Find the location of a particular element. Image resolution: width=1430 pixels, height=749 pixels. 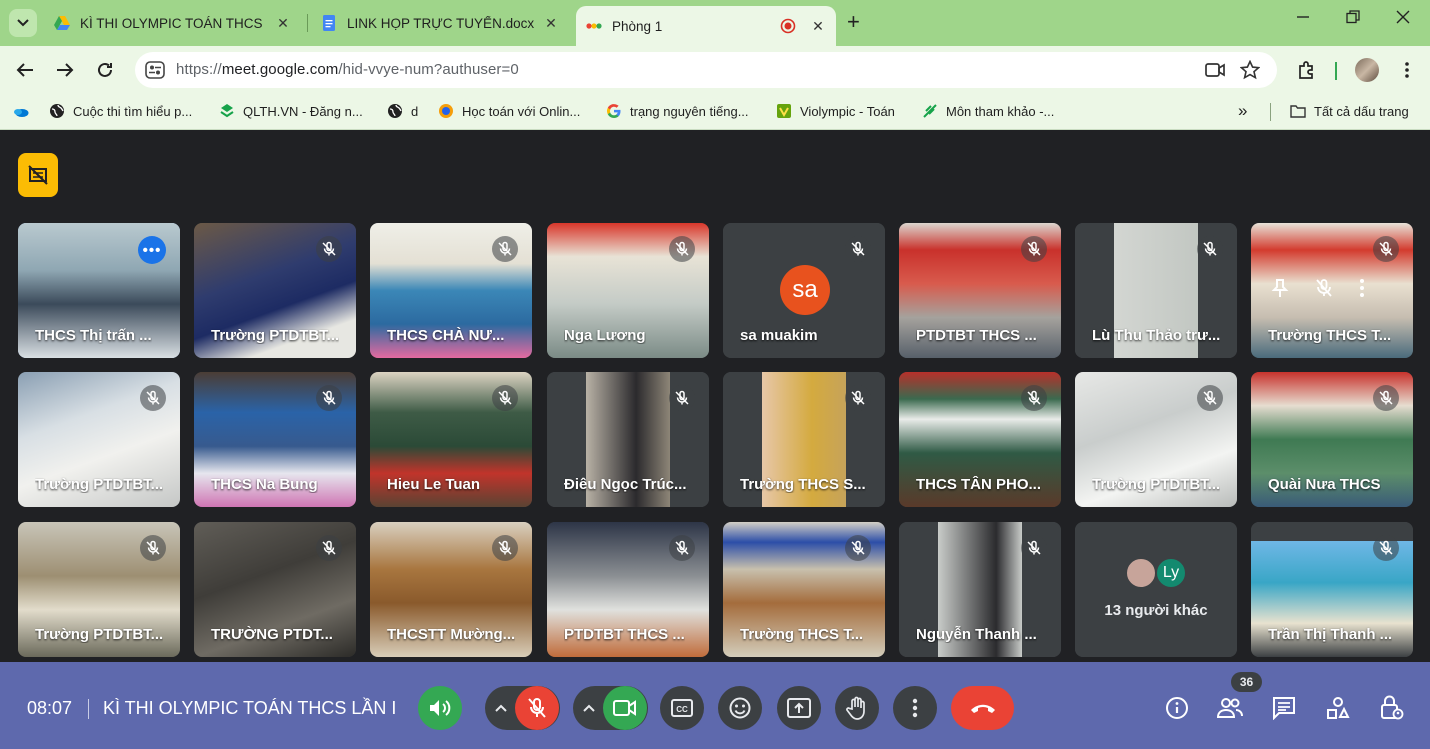

people-button is located at coordinates (1230, 708).